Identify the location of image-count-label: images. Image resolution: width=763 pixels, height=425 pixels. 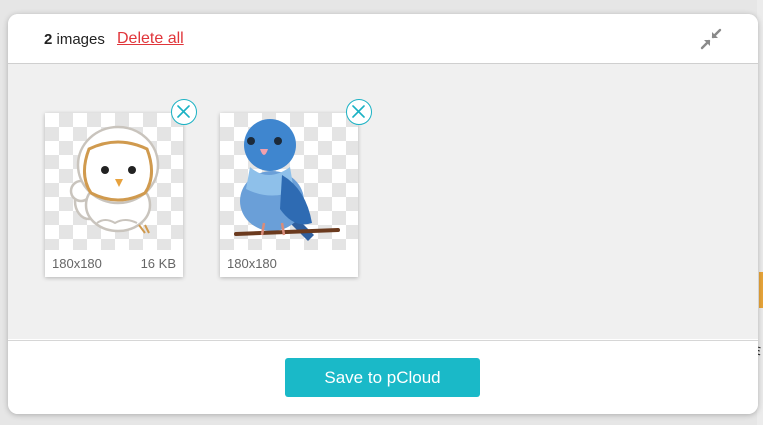
(80, 39).